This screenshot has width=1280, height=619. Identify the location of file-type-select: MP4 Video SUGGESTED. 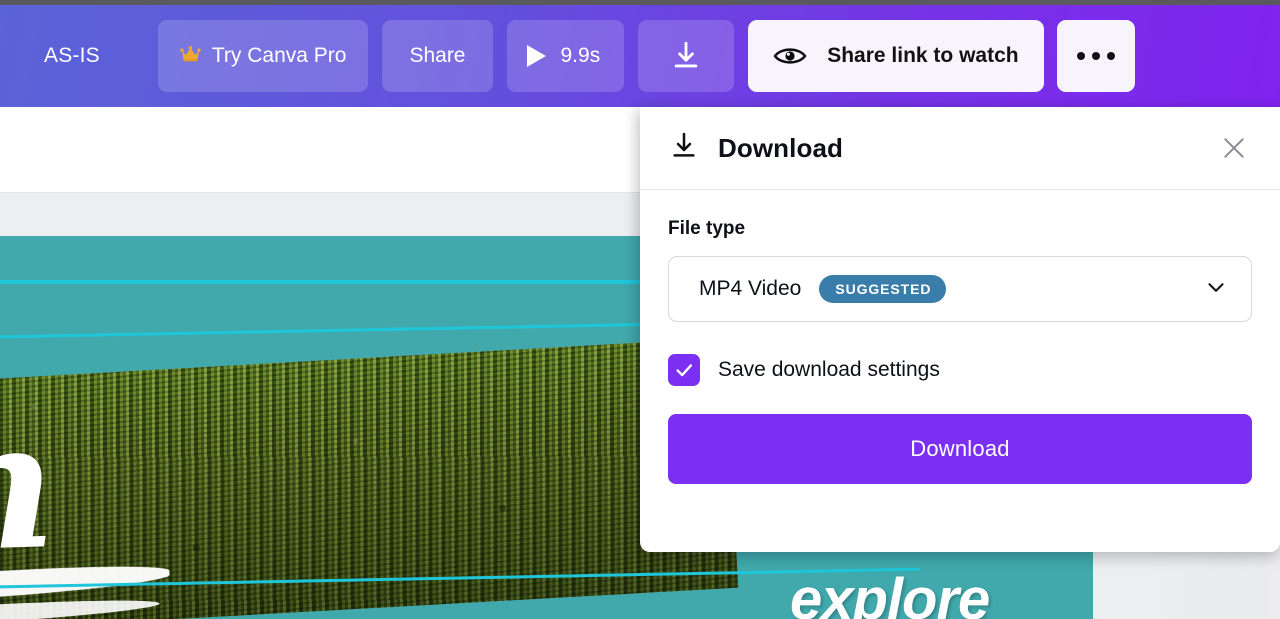
(960, 289).